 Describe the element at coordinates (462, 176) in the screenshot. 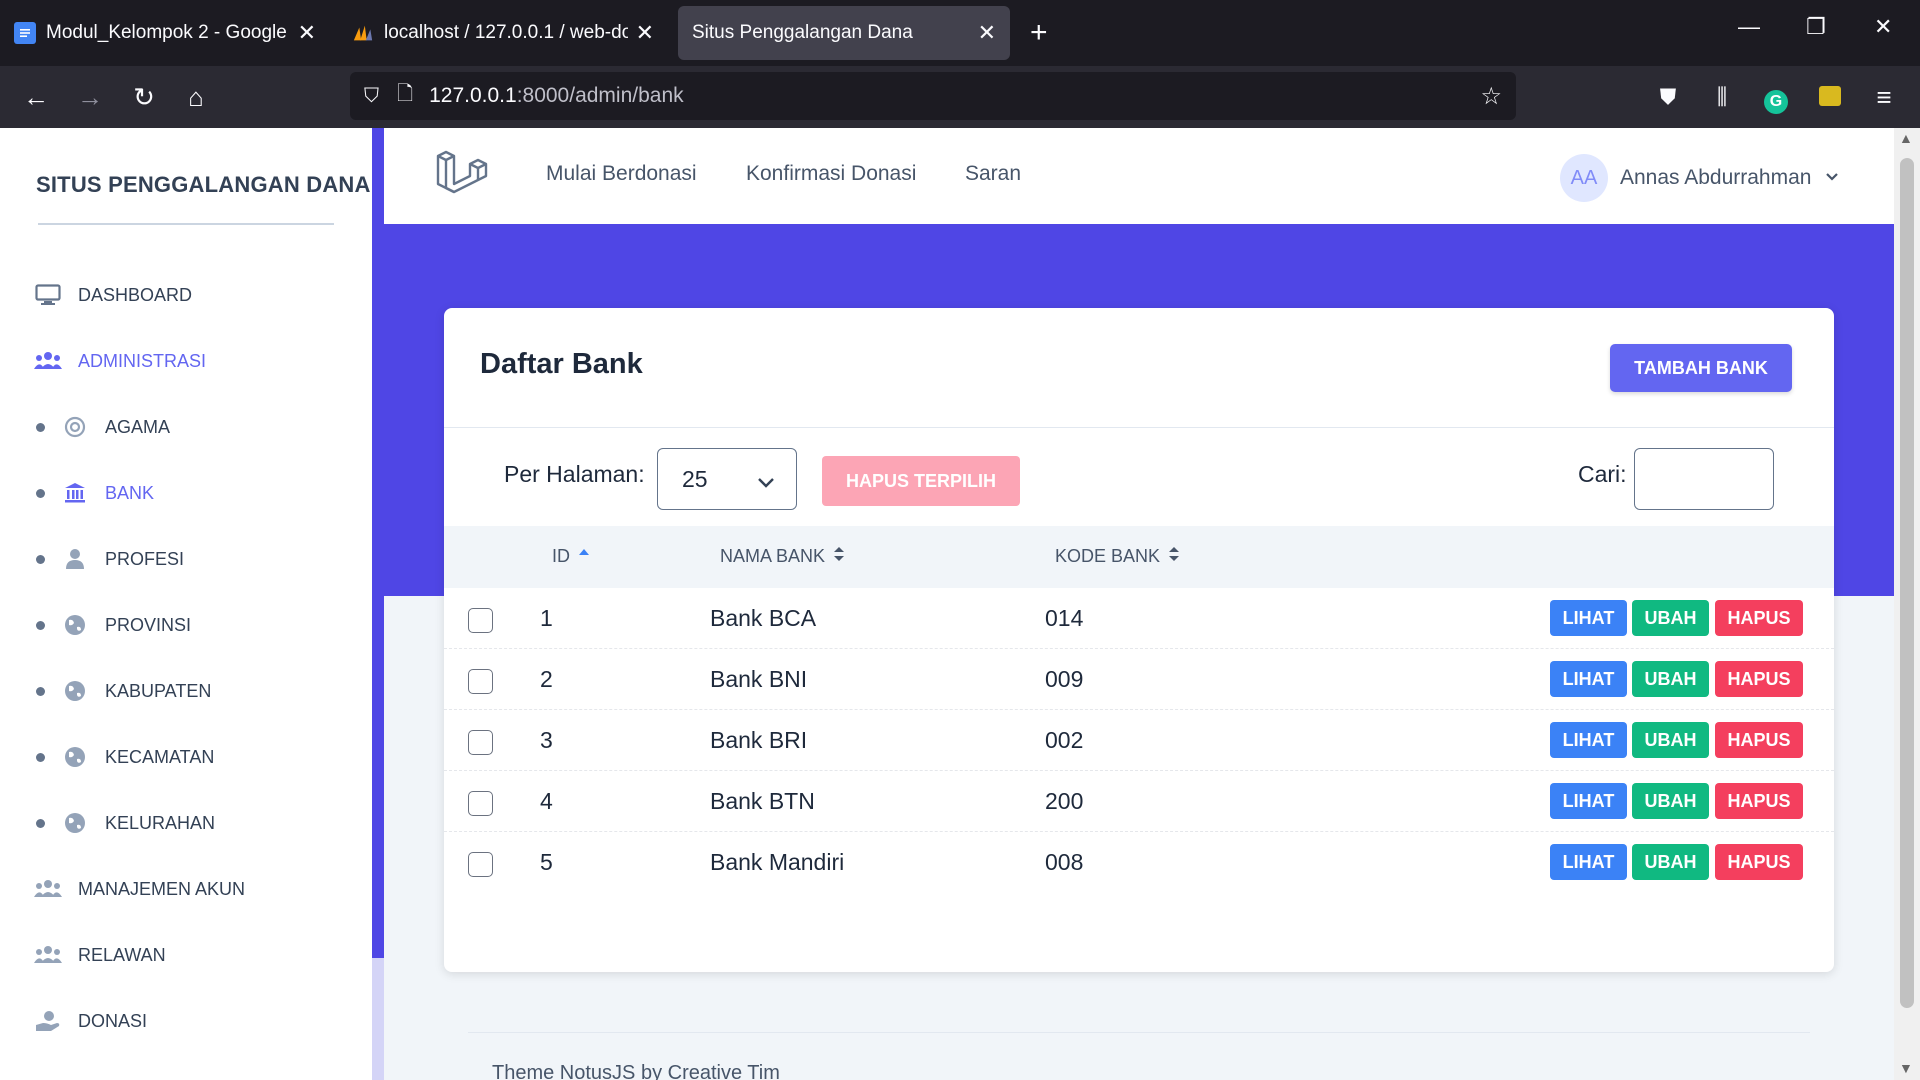

I see `laravel-logo-icon` at that location.